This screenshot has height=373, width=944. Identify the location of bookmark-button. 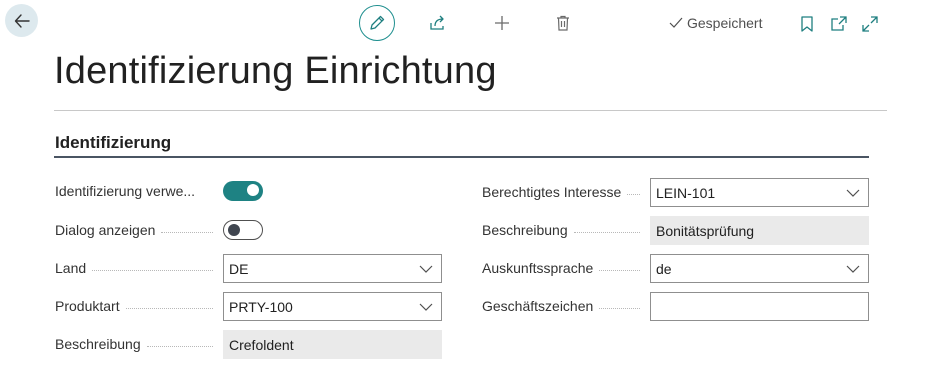
(807, 24).